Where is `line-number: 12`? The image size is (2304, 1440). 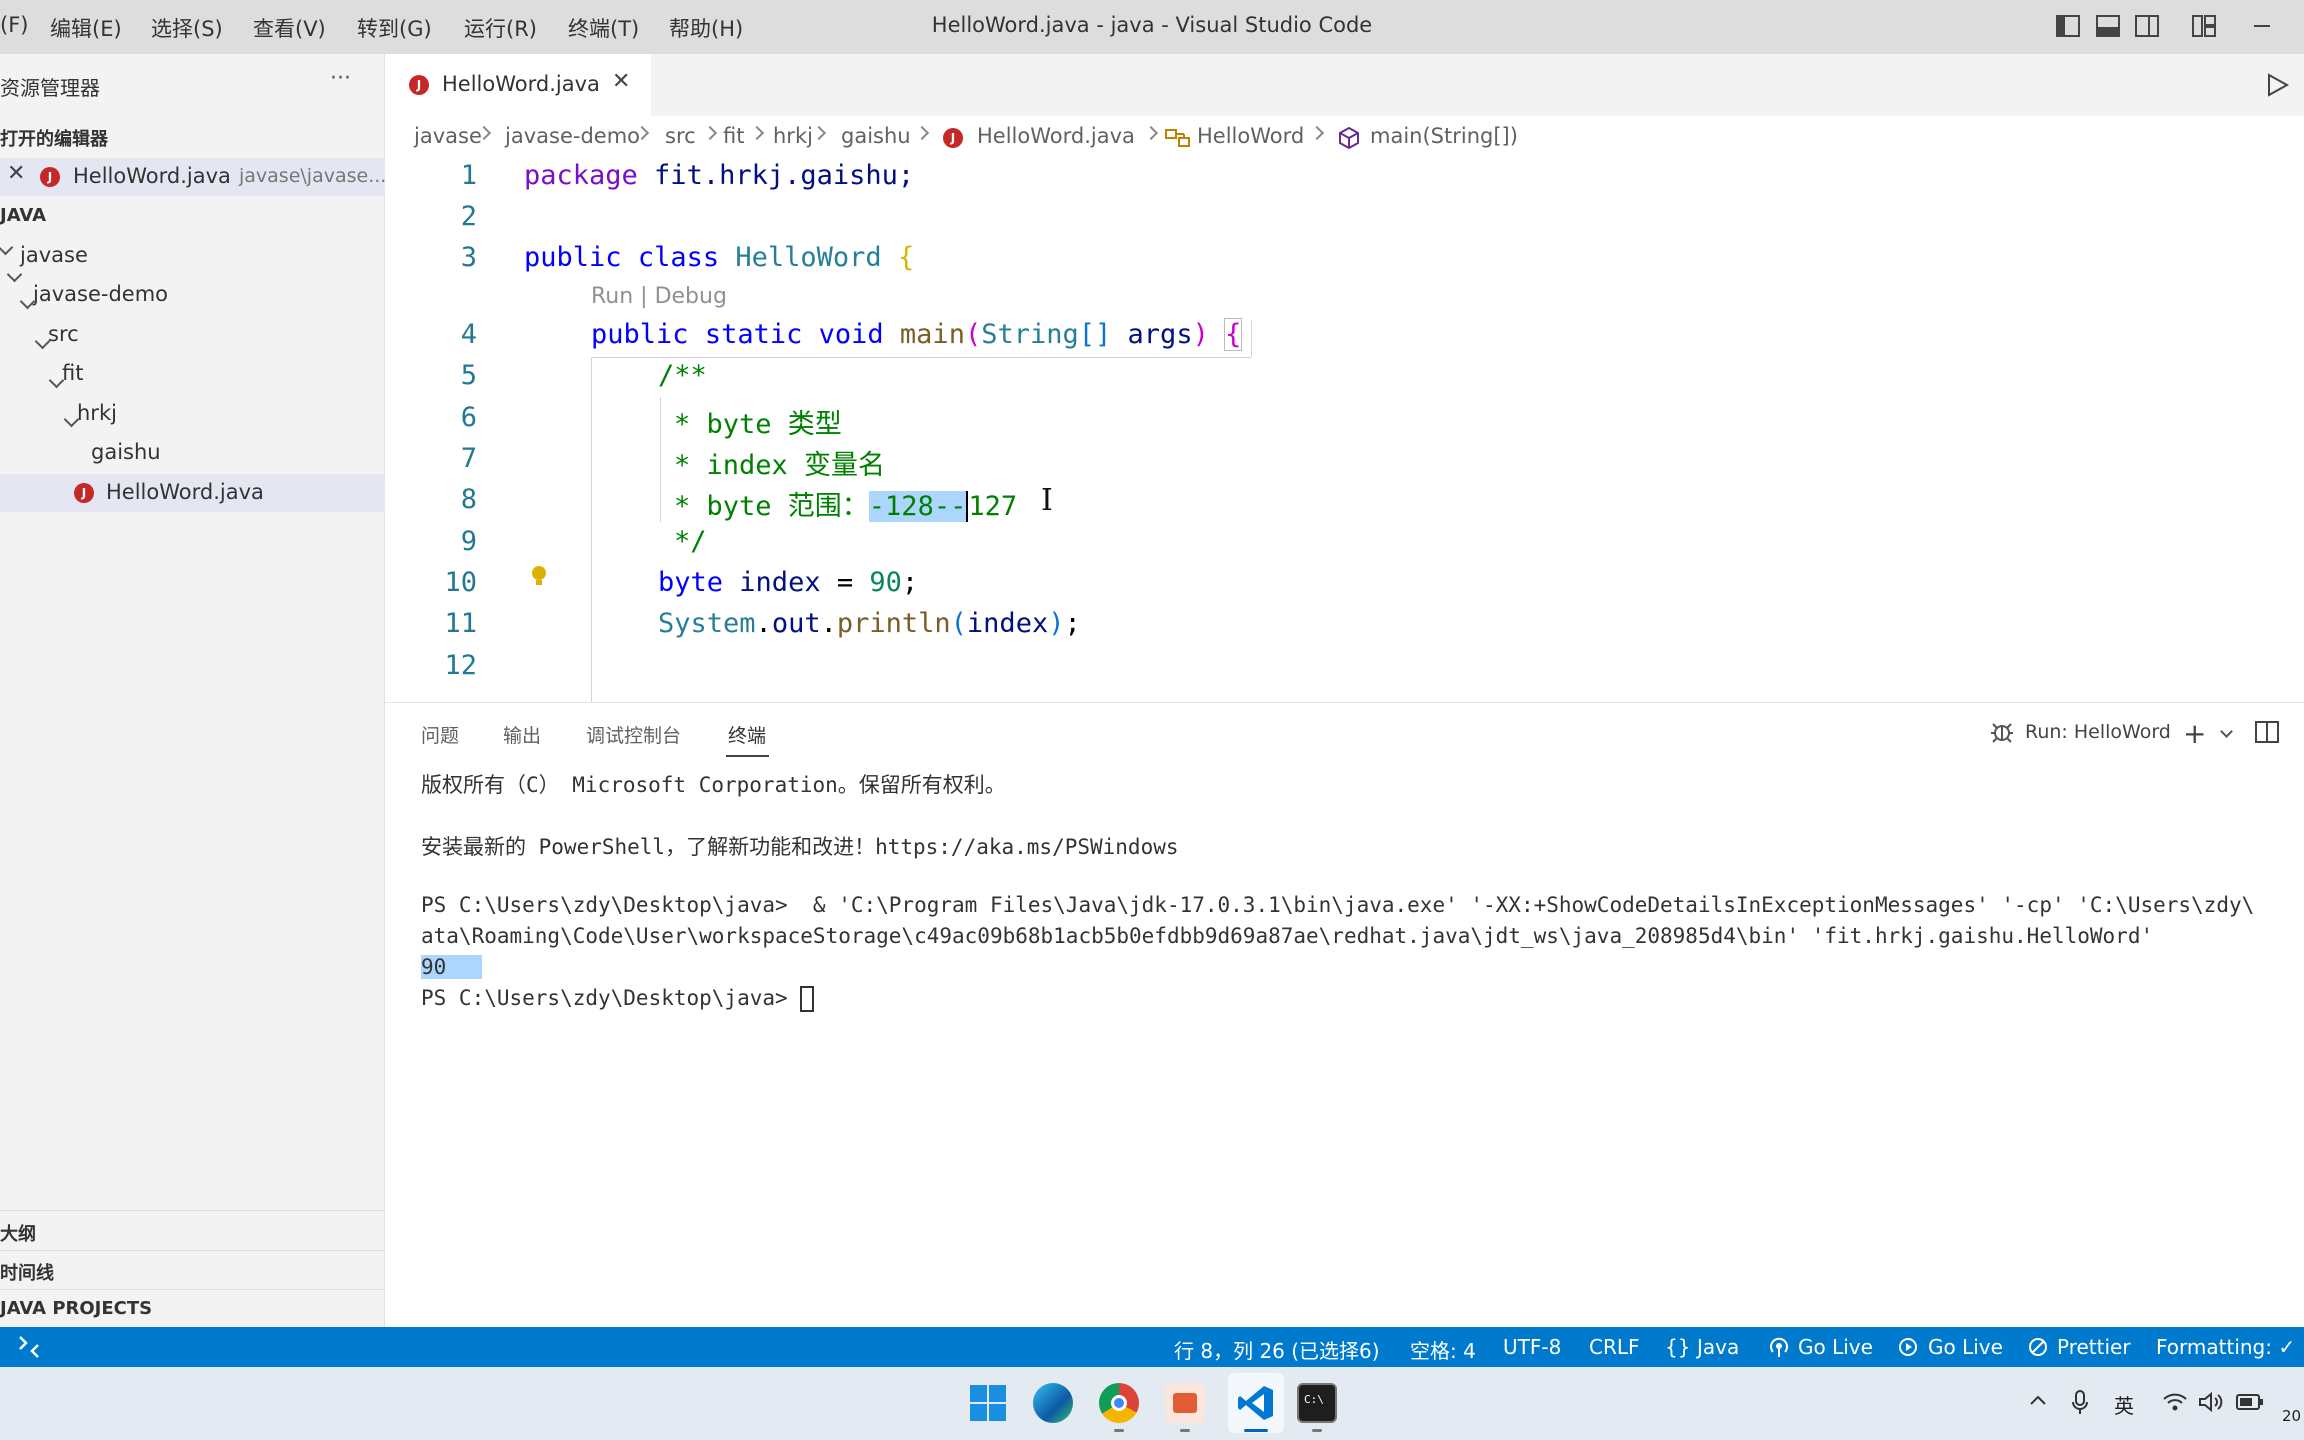
line-number: 12 is located at coordinates (460, 665).